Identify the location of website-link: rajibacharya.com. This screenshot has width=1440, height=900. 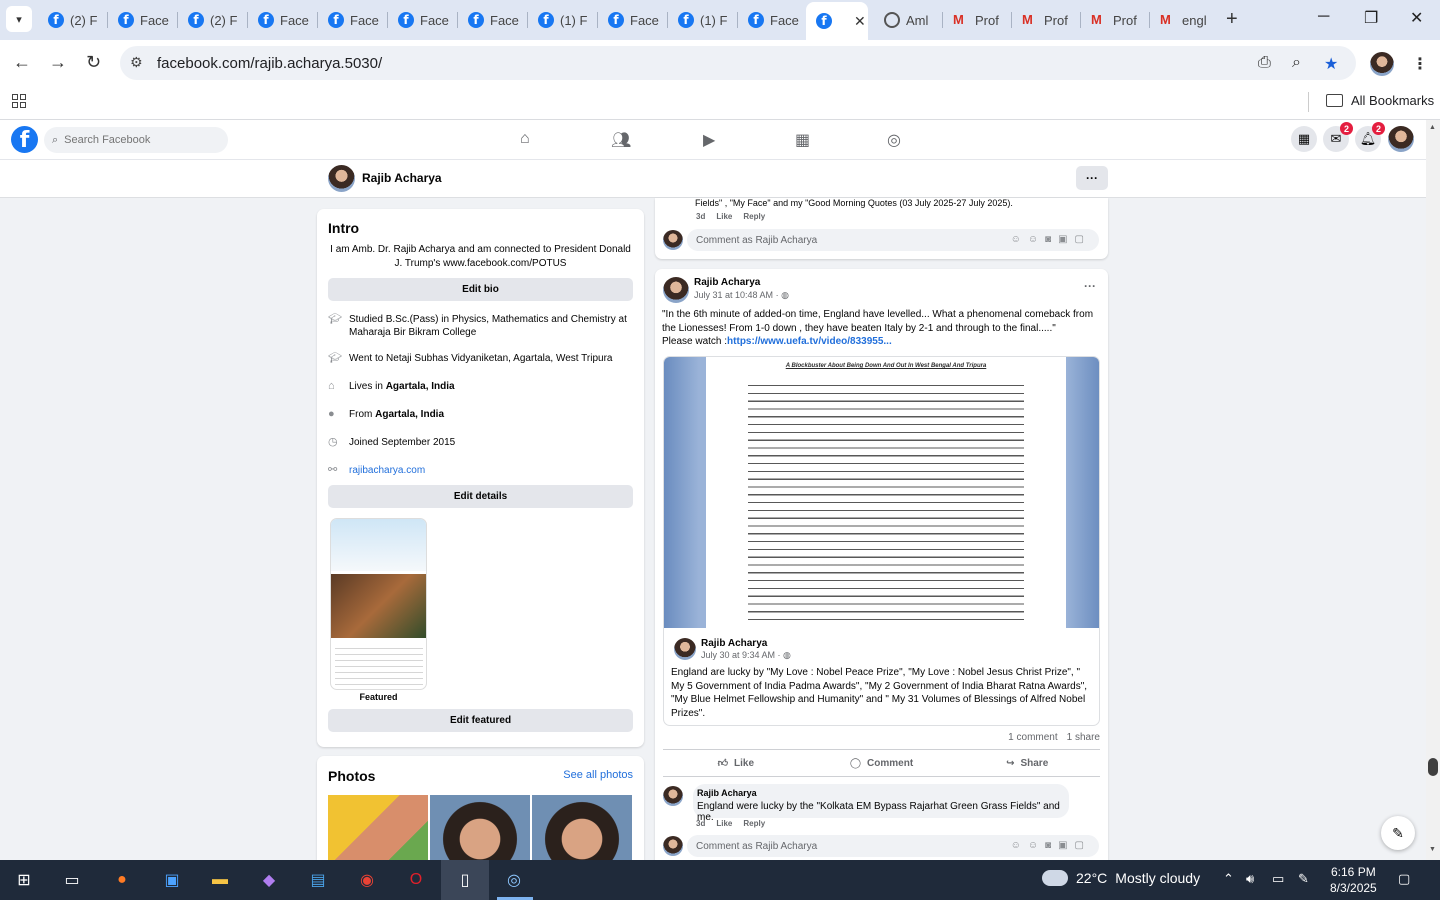
(387, 470).